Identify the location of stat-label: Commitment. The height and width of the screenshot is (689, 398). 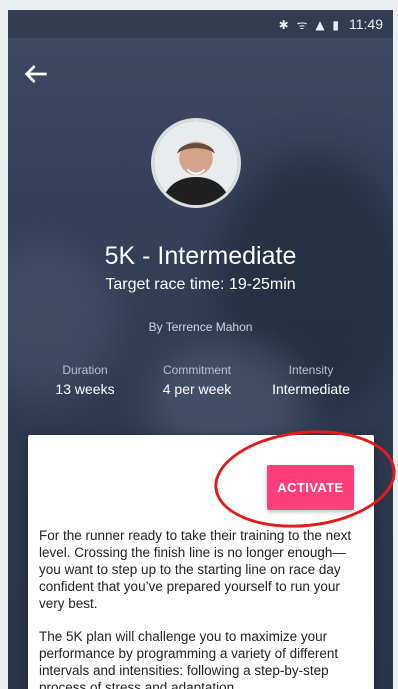
(196, 370).